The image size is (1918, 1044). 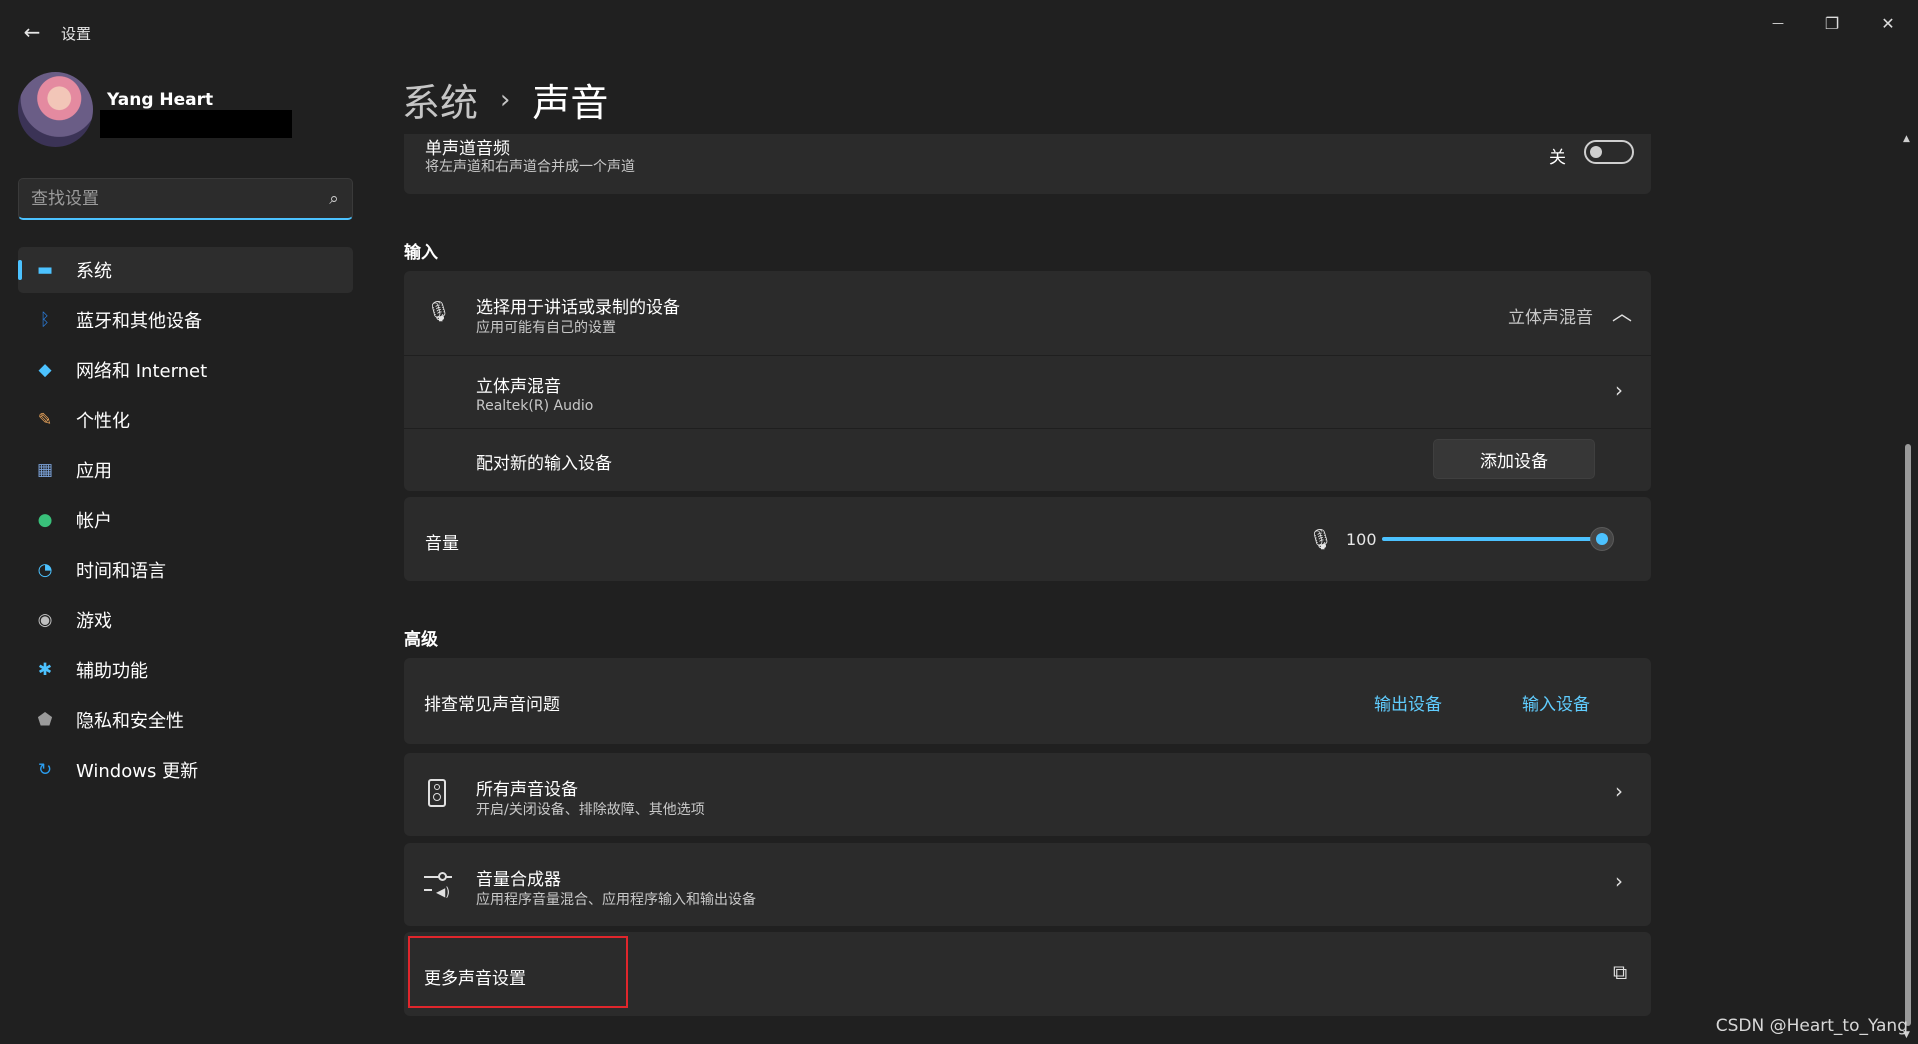 What do you see at coordinates (616, 900) in the screenshot?
I see `mixer-description: 应用程序音量混合、应用程序输入和输出设备` at bounding box center [616, 900].